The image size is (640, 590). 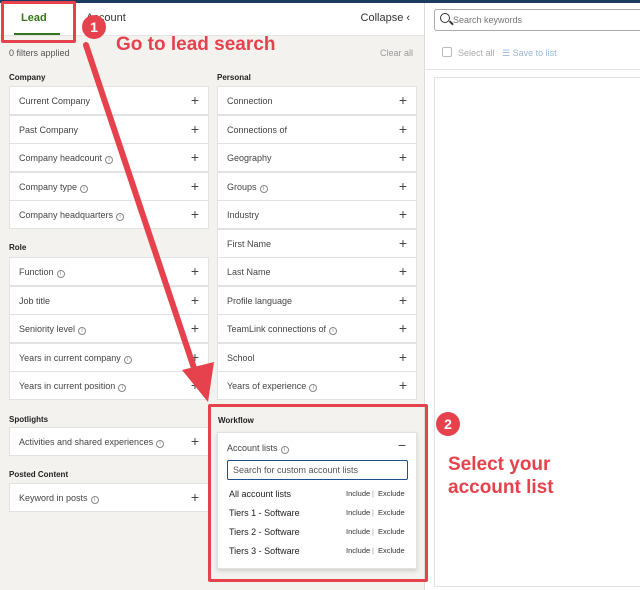 I want to click on filter-geography: Geography +, so click(x=317, y=157).